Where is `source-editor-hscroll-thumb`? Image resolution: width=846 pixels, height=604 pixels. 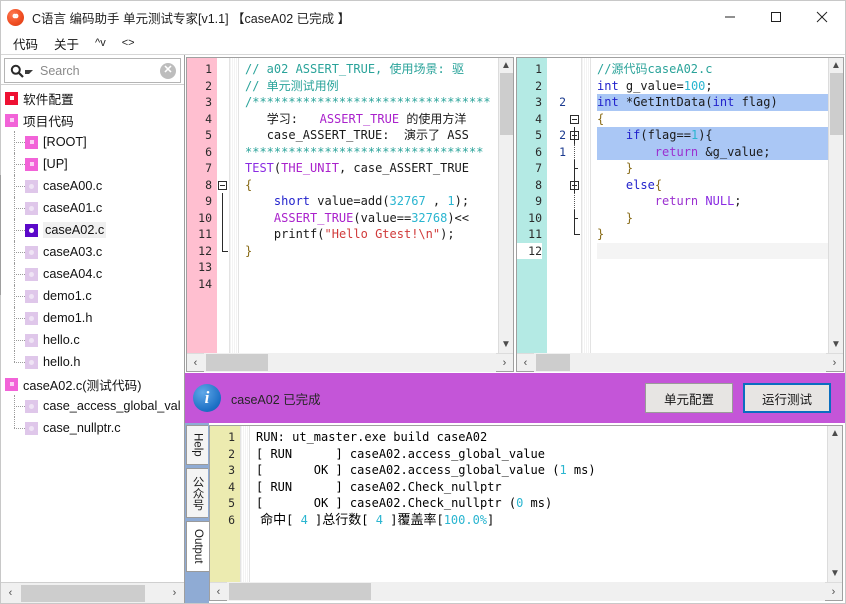 source-editor-hscroll-thumb is located at coordinates (553, 362).